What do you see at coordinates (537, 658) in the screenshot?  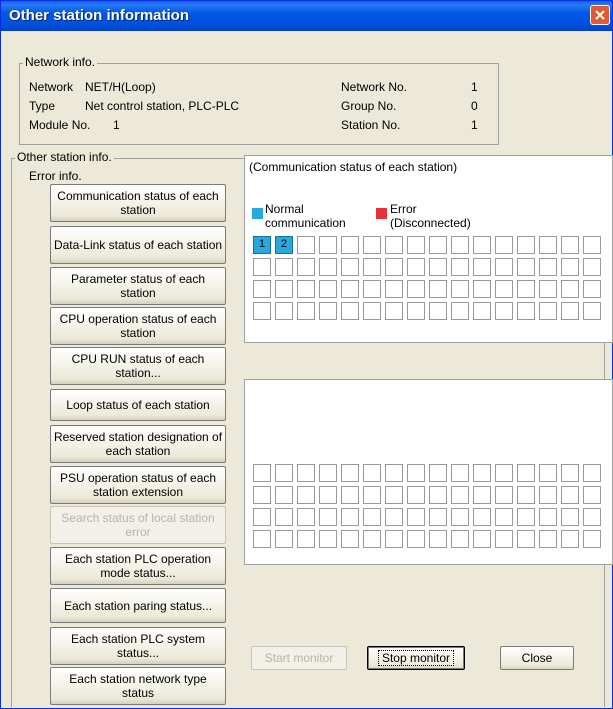 I see `close-button: Close` at bounding box center [537, 658].